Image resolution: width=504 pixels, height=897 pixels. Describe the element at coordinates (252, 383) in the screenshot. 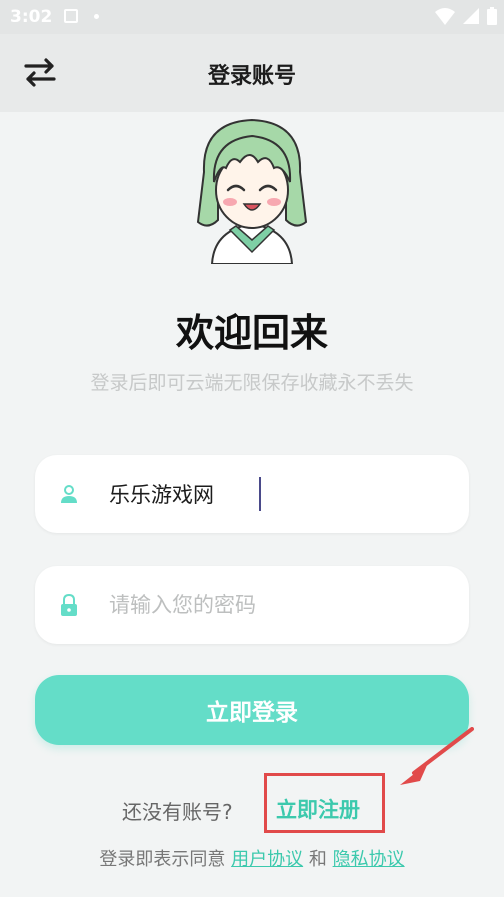

I see `welcome-subtitle: 登录后即可云端无限保存收藏永不丢失` at that location.